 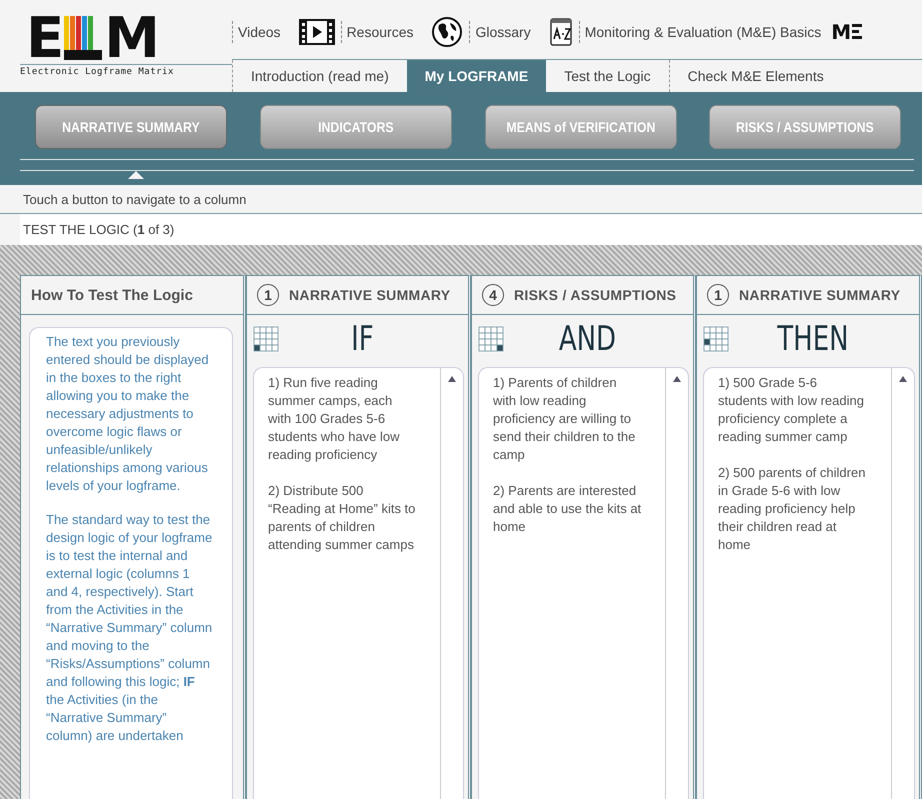 I want to click on help-paragraph: The standard way to test the design logic of your logframe is to test the internal and external logic (columns 1 and 4, respectively). Start from the Activities in the “Narrative Summary” column and moving to the “Risks/Assumptions” column and following this logic; IF the Activities (in the “Narrative Summary” column) are undertaken, so click(x=130, y=628).